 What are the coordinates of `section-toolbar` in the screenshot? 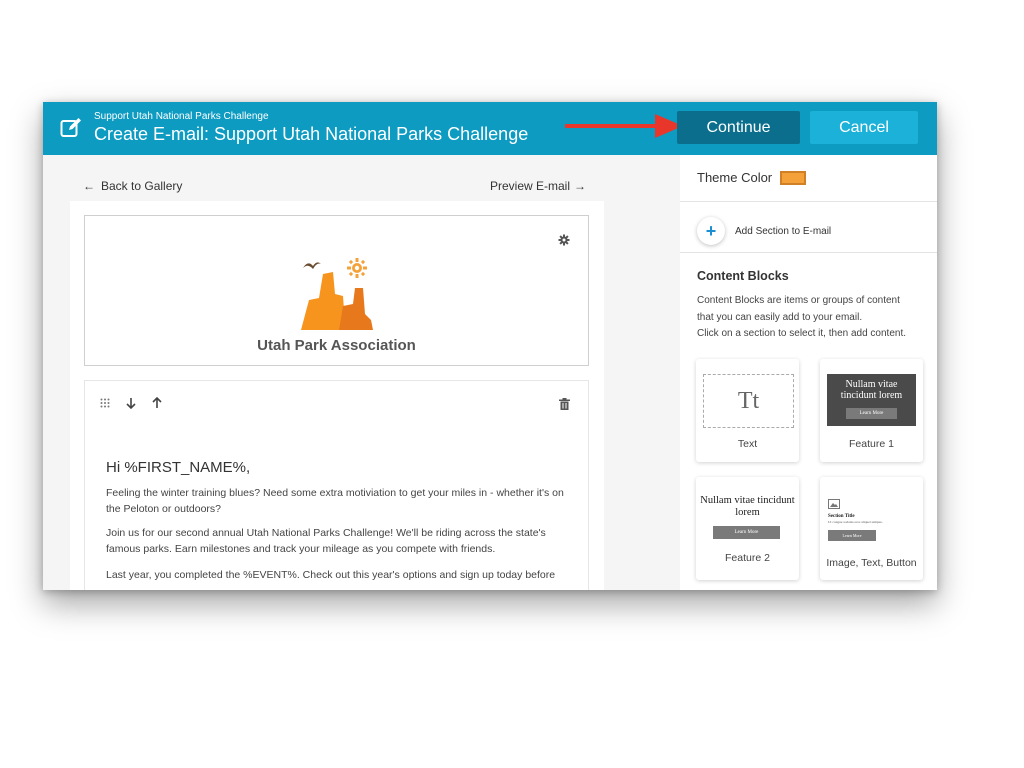 It's located at (131, 403).